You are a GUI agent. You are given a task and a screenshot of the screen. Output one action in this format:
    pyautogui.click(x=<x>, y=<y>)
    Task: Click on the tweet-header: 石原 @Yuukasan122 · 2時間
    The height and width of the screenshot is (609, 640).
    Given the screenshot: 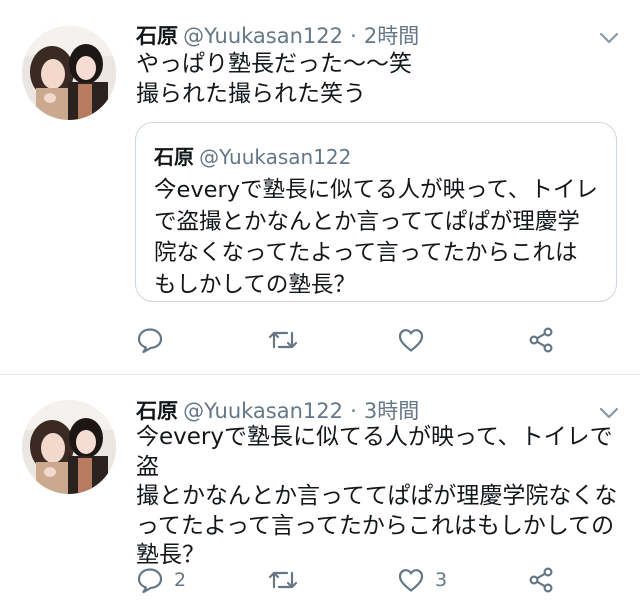 What is the action you would take?
    pyautogui.click(x=277, y=36)
    